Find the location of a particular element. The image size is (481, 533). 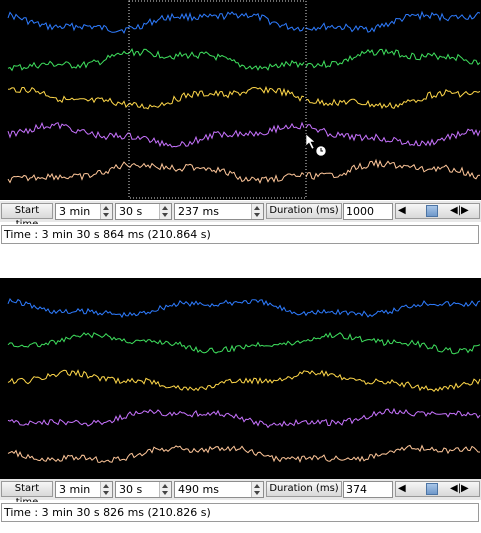

status-text-top: Time : 3 min 30 s 864 ms (210.864 s) is located at coordinates (240, 234).